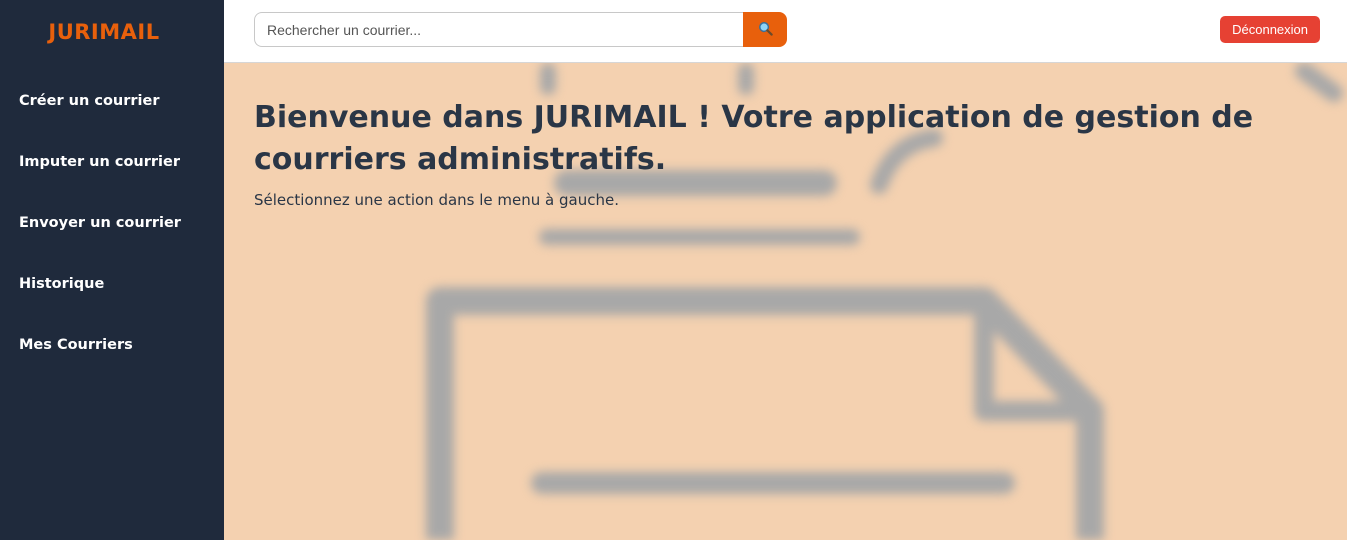 This screenshot has height=540, width=1347. What do you see at coordinates (1270, 29) in the screenshot?
I see `logout-button: Déconnexion` at bounding box center [1270, 29].